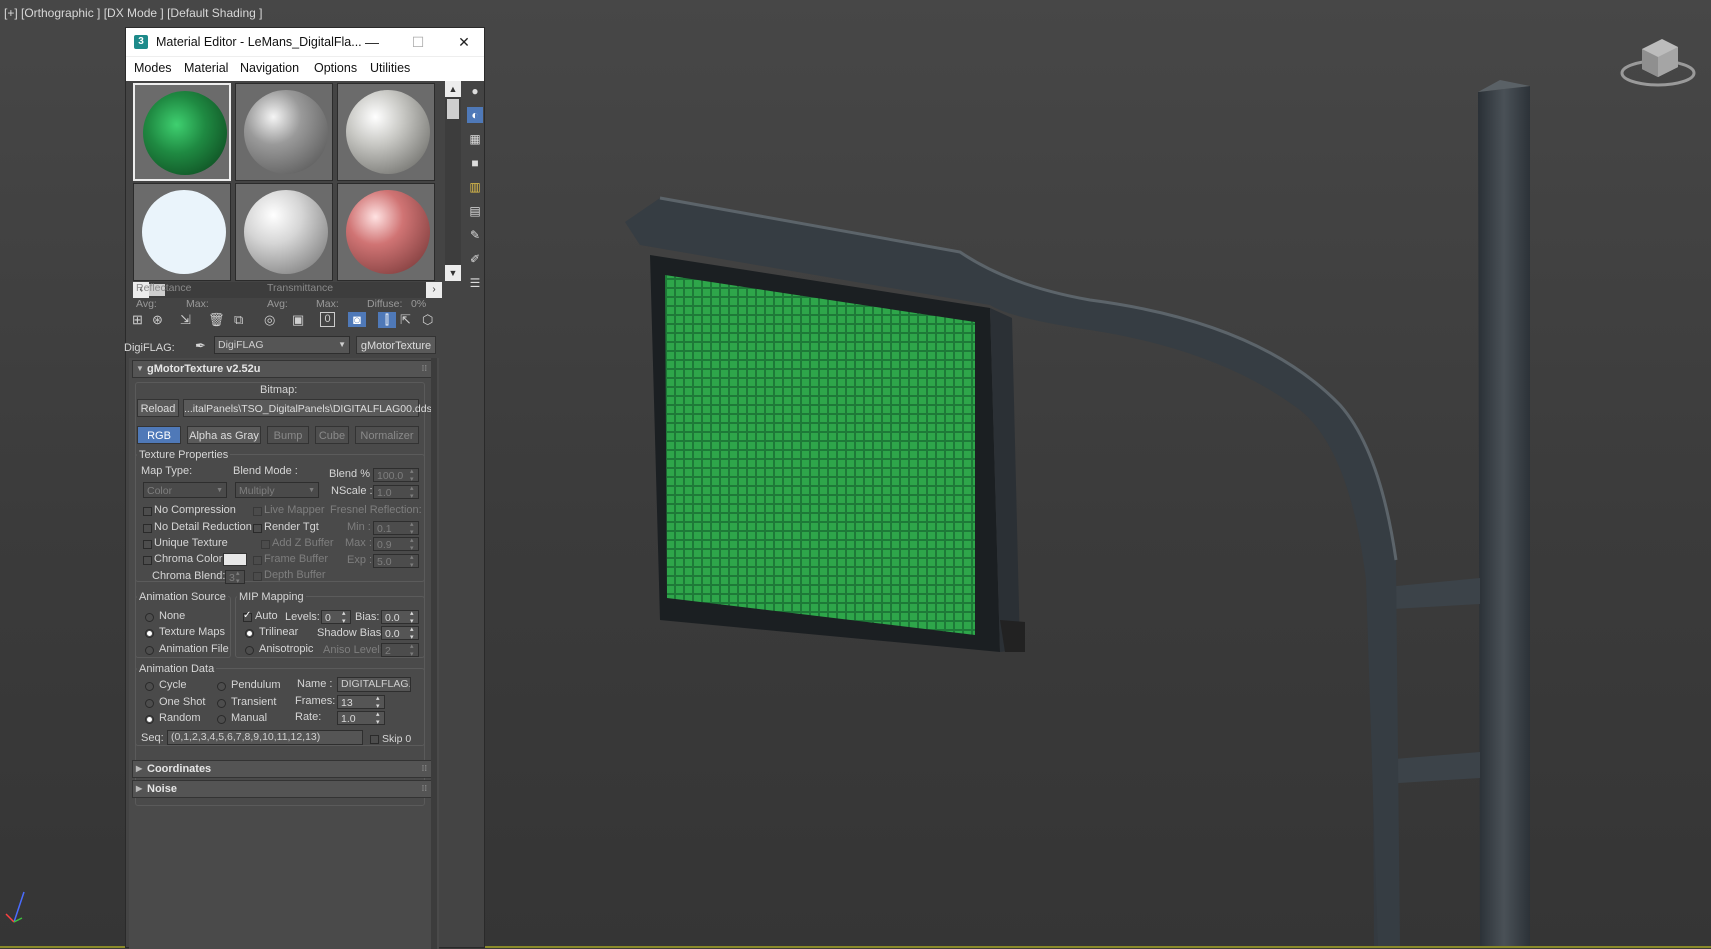 The width and height of the screenshot is (1711, 949). What do you see at coordinates (464, 42) in the screenshot?
I see `close-button: ✕` at bounding box center [464, 42].